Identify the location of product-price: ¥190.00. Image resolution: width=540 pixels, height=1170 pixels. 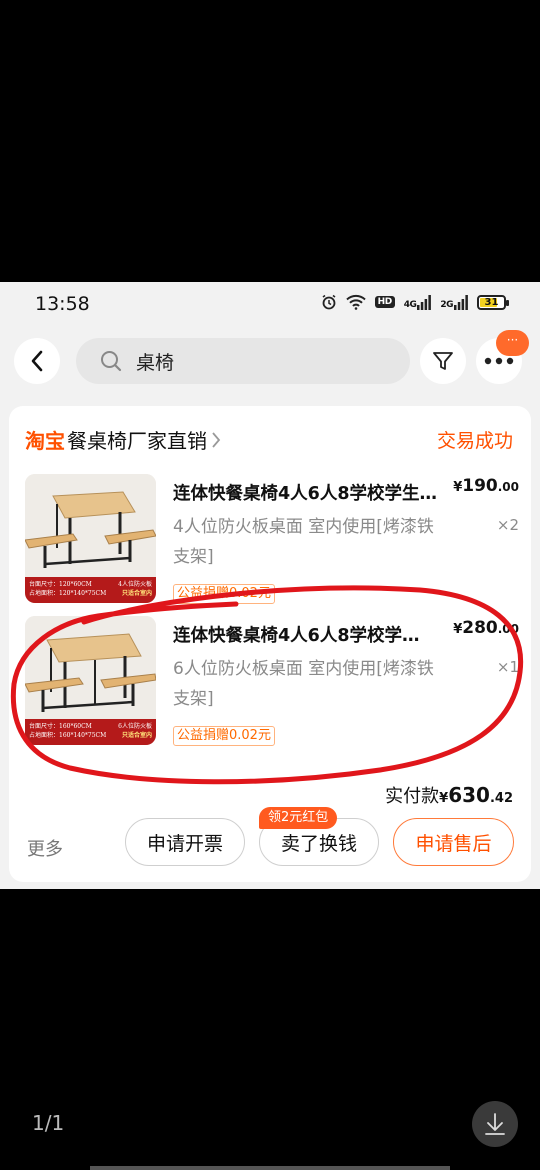
(486, 486).